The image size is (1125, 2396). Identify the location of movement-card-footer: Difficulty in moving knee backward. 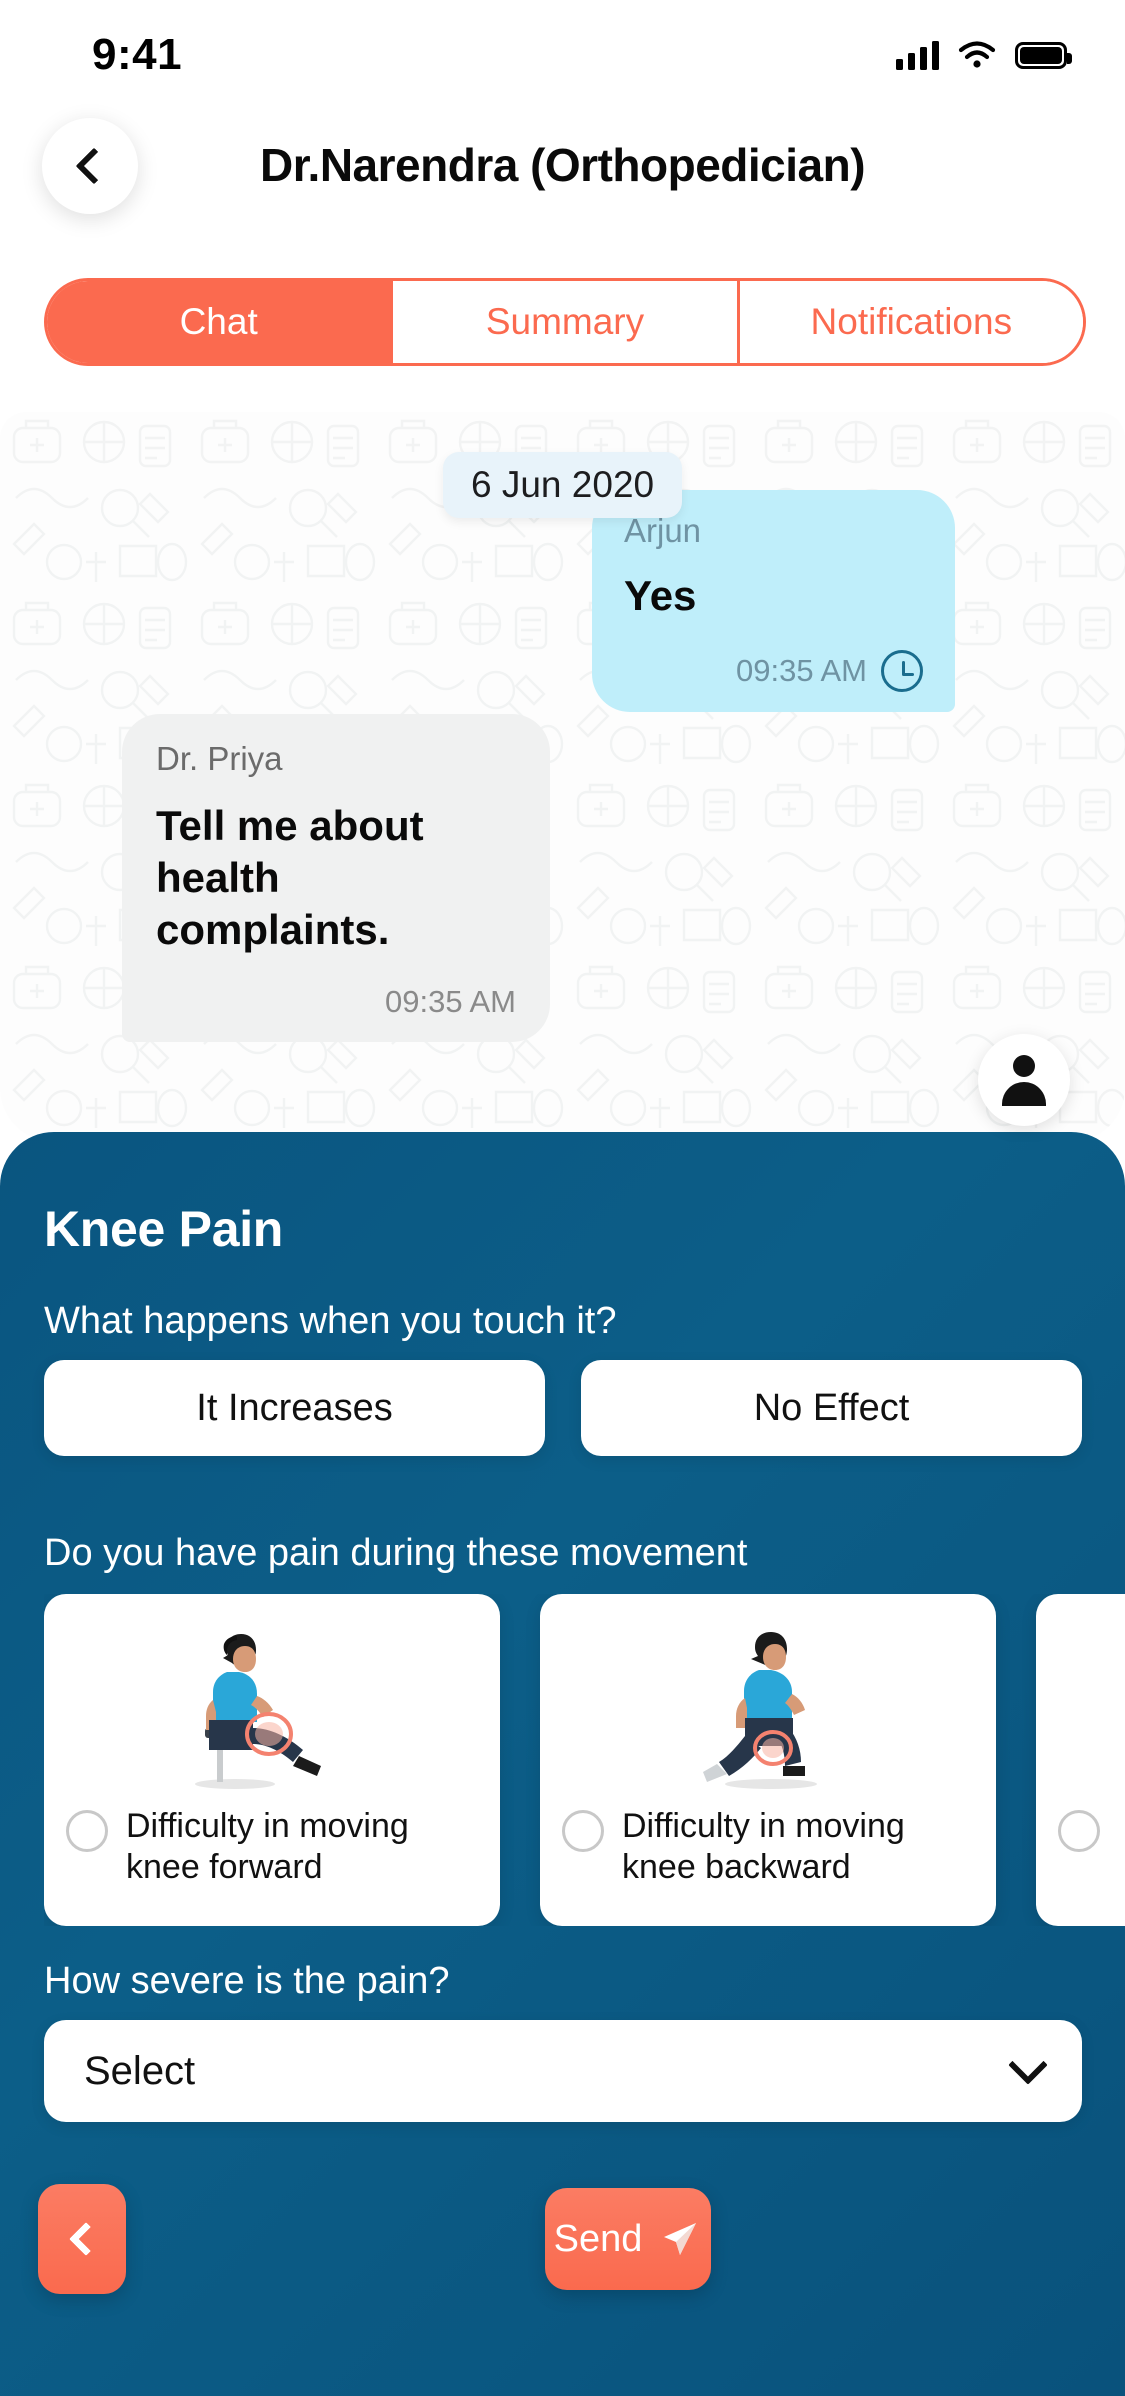
(768, 1847).